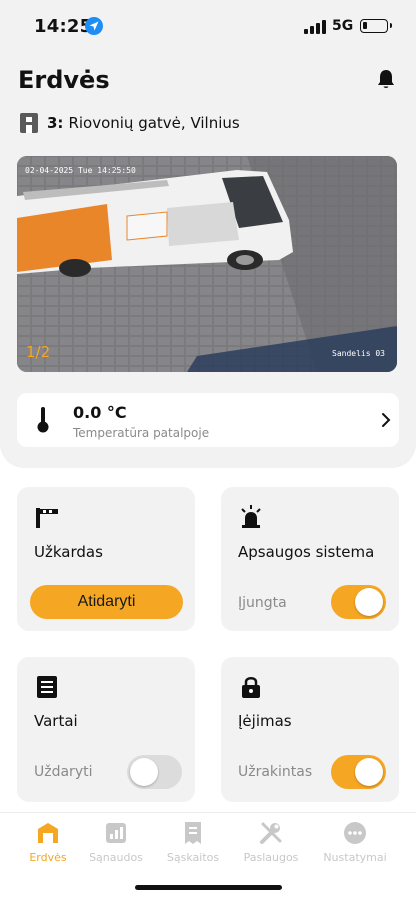 The image size is (416, 900). Describe the element at coordinates (48, 833) in the screenshot. I see `garage-icon` at that location.